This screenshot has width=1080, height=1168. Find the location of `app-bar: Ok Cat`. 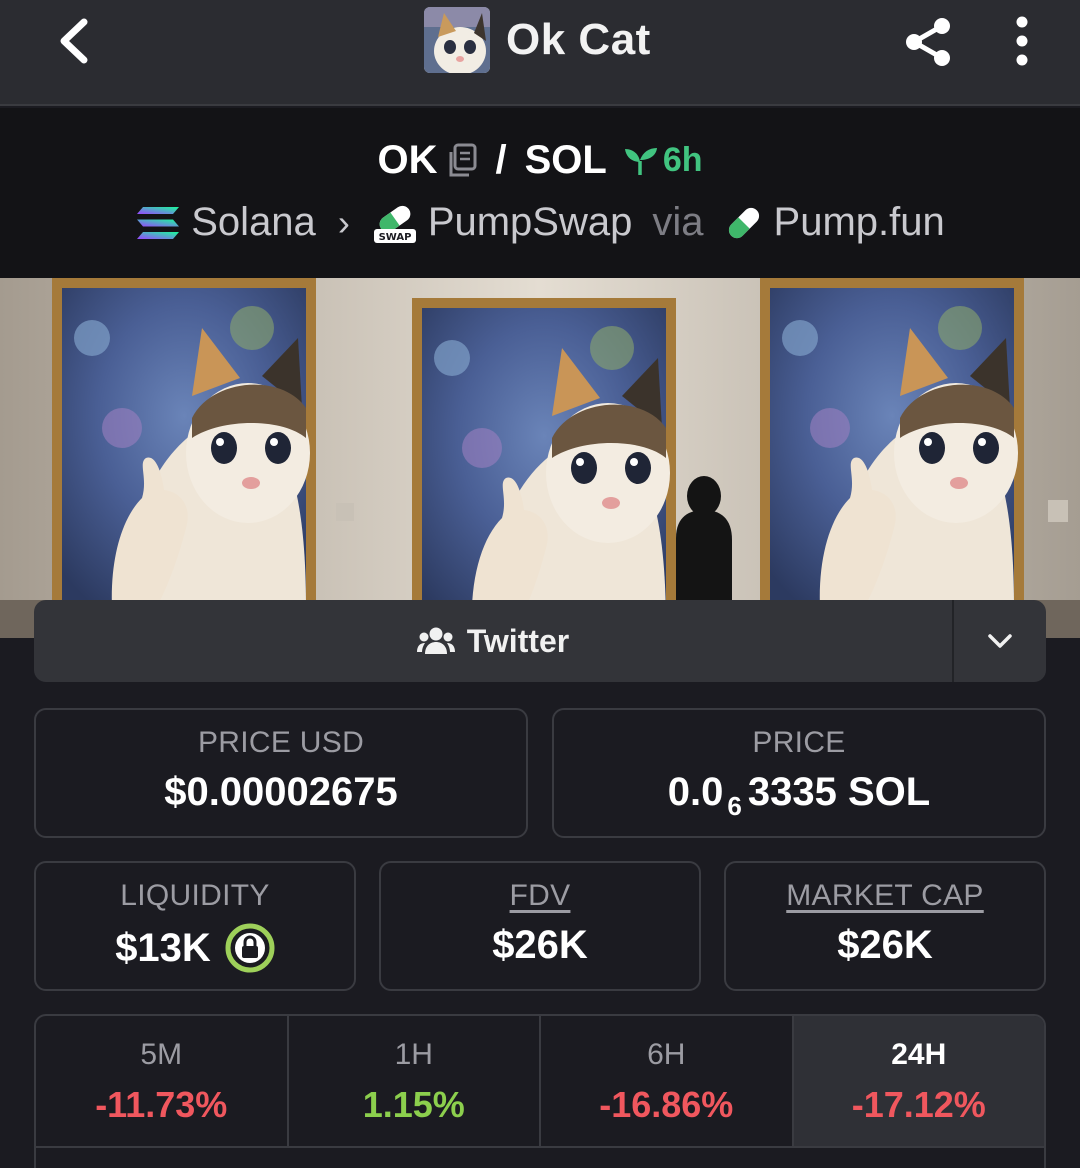

app-bar: Ok Cat is located at coordinates (540, 53).